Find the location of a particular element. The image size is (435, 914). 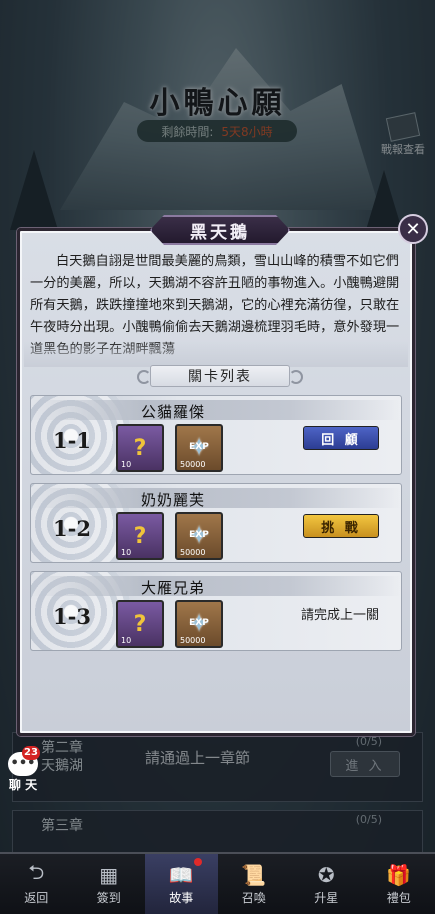

close-dialog-button: ✕ is located at coordinates (413, 229).